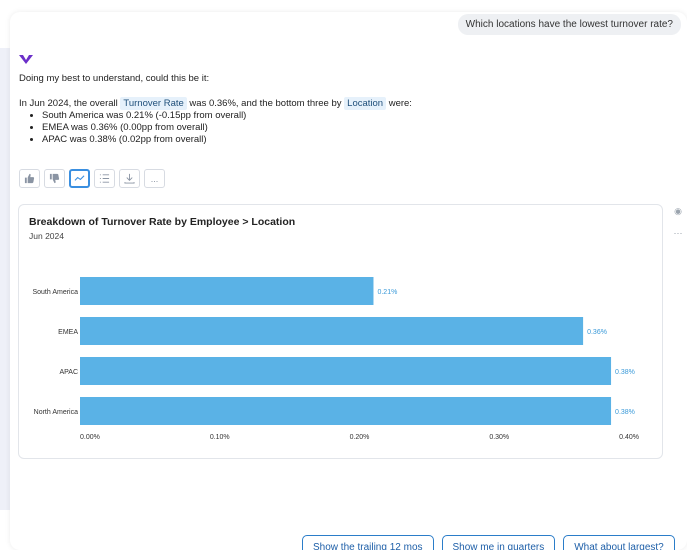 The height and width of the screenshot is (550, 687). I want to click on suggestion-button: Show me in quarters, so click(498, 542).